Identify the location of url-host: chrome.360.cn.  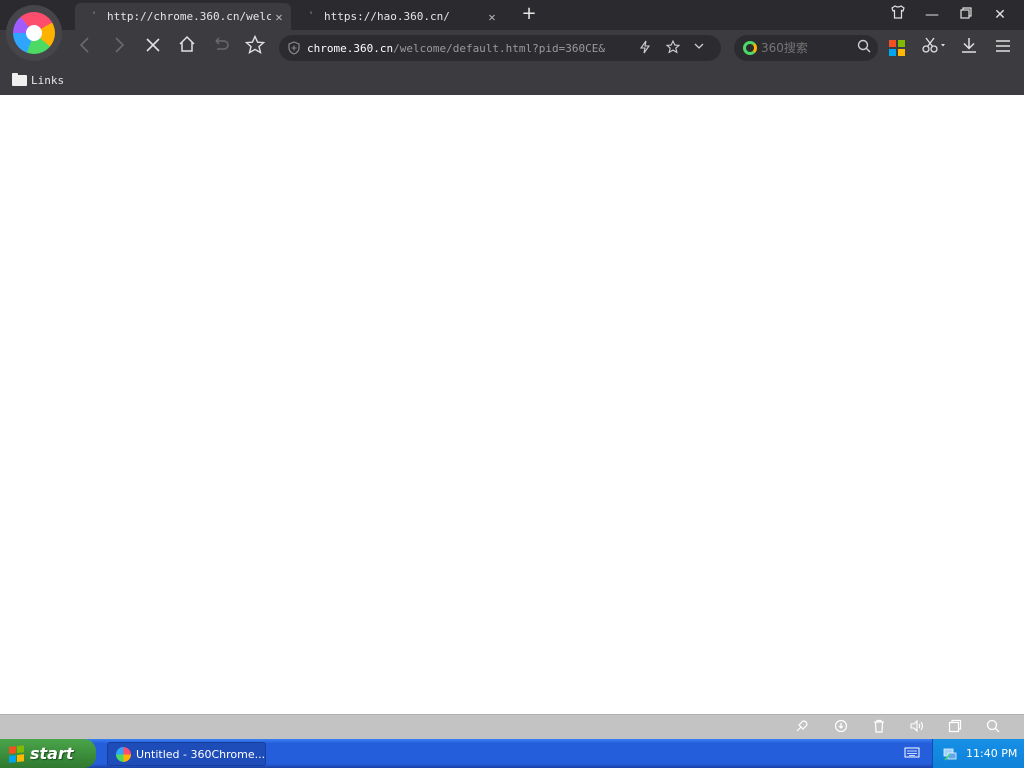
(350, 48).